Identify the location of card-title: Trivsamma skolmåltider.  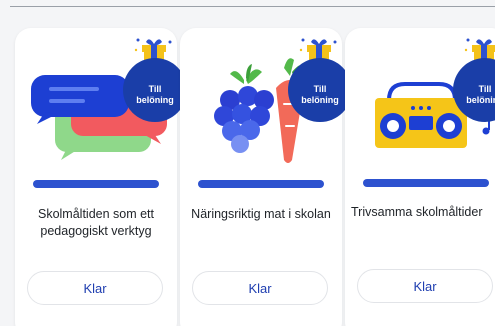
(417, 212).